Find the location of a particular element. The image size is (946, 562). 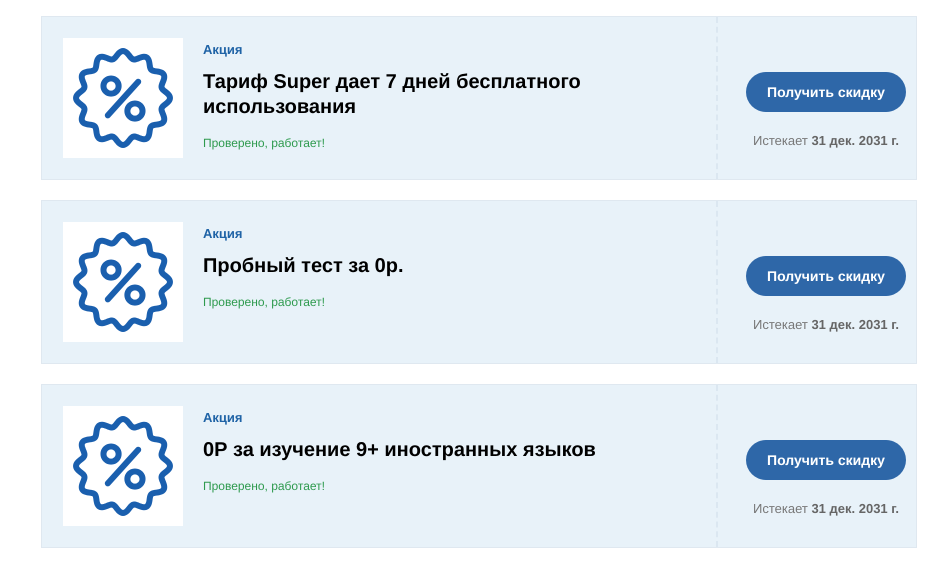

offer-title: Тариф Super дает 7 дней бесплатного использования is located at coordinates (392, 95).